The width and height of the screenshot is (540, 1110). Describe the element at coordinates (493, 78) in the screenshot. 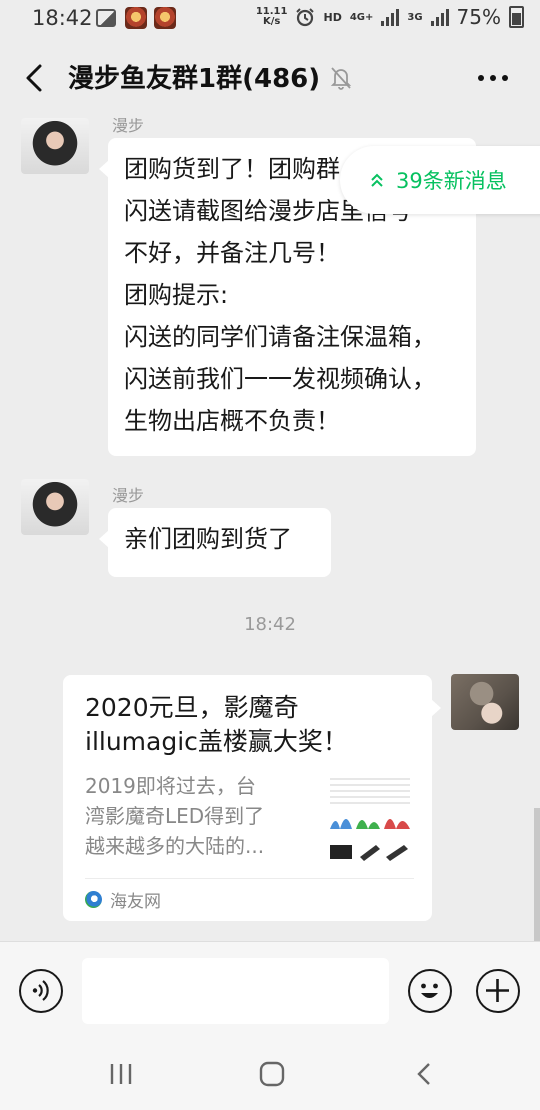

I see `more-button` at that location.